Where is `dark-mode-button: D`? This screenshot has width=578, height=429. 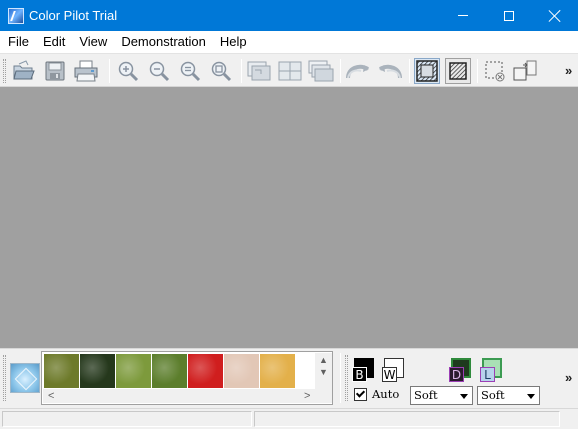 dark-mode-button: D is located at coordinates (459, 370).